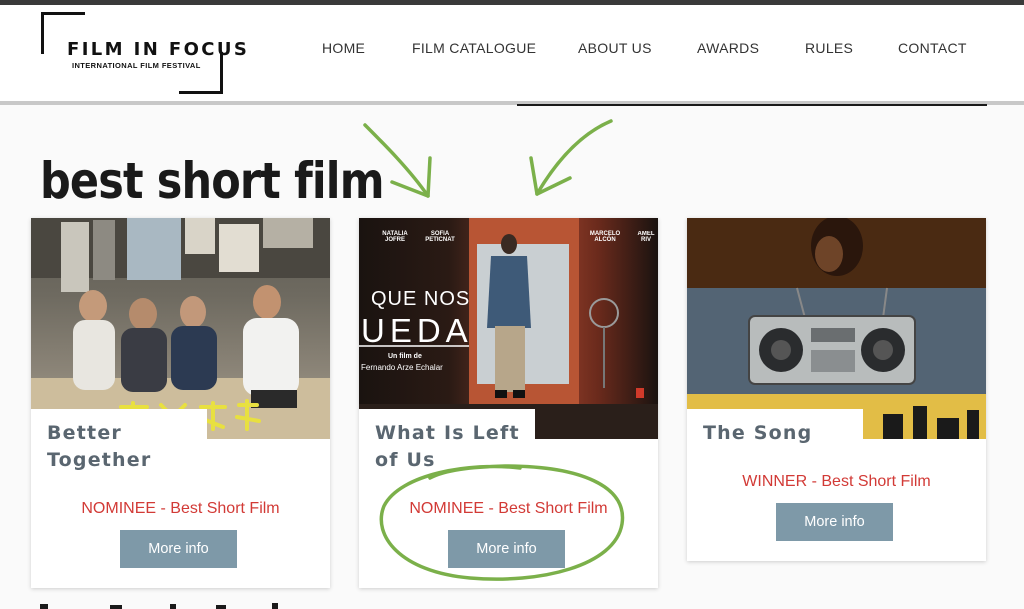 This screenshot has width=1024, height=609. I want to click on film-title-box: Better Together, so click(119, 443).